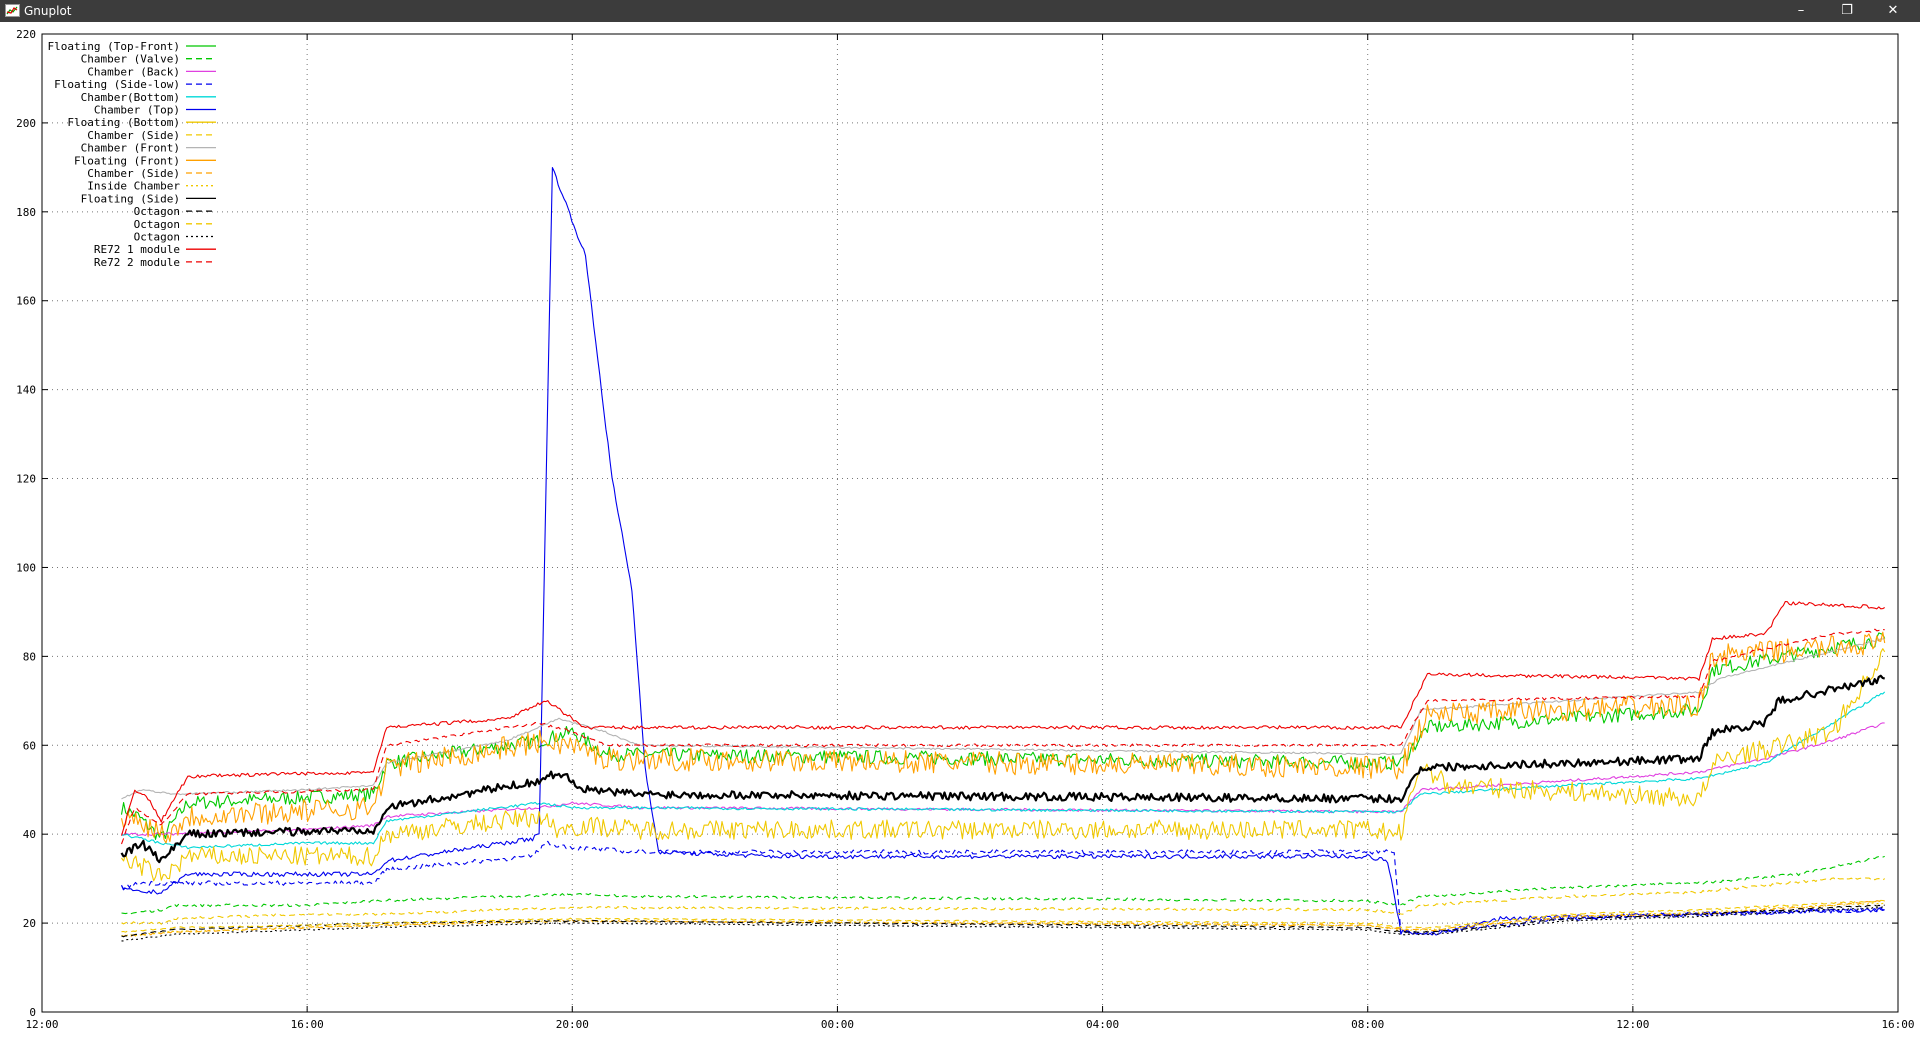 Image resolution: width=1920 pixels, height=1042 pixels. I want to click on legend-label: RE72 1 module, so click(137, 249).